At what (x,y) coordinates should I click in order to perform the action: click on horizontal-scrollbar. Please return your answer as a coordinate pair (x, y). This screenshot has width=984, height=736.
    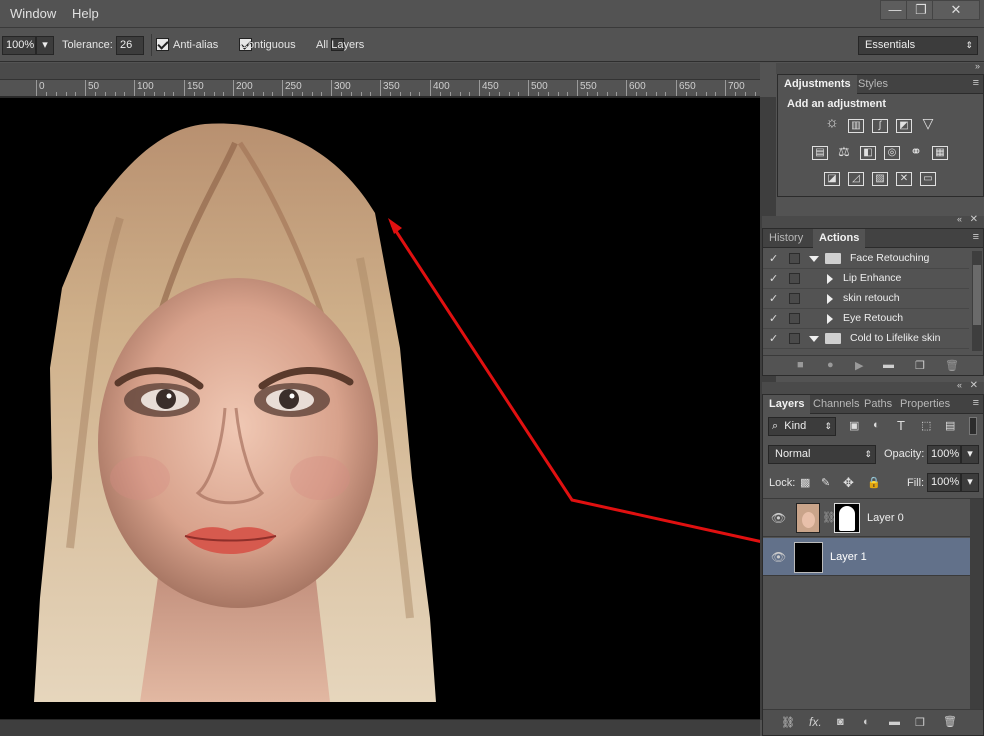
    Looking at the image, I should click on (380, 728).